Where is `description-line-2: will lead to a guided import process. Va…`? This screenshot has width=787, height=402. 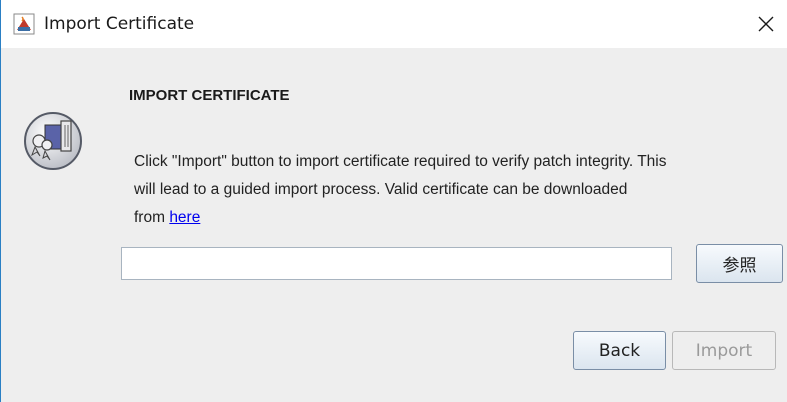 description-line-2: will lead to a guided import process. Va… is located at coordinates (381, 189).